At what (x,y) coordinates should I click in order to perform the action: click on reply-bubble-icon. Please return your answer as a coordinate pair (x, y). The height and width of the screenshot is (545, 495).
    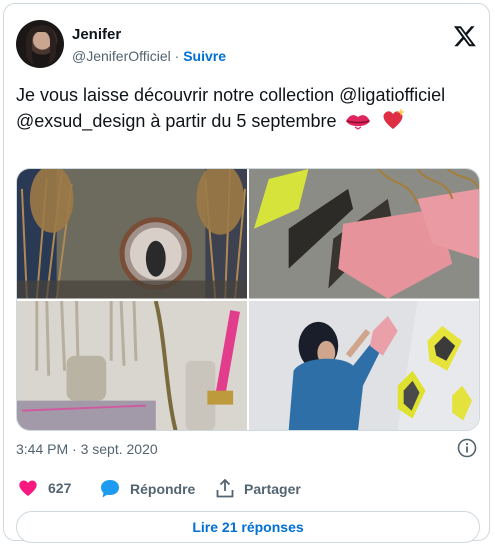
    Looking at the image, I should click on (110, 489).